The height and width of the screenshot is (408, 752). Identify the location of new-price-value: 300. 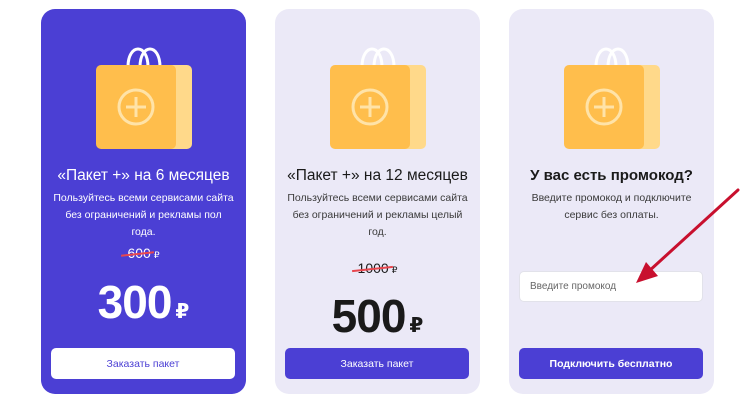
(135, 302).